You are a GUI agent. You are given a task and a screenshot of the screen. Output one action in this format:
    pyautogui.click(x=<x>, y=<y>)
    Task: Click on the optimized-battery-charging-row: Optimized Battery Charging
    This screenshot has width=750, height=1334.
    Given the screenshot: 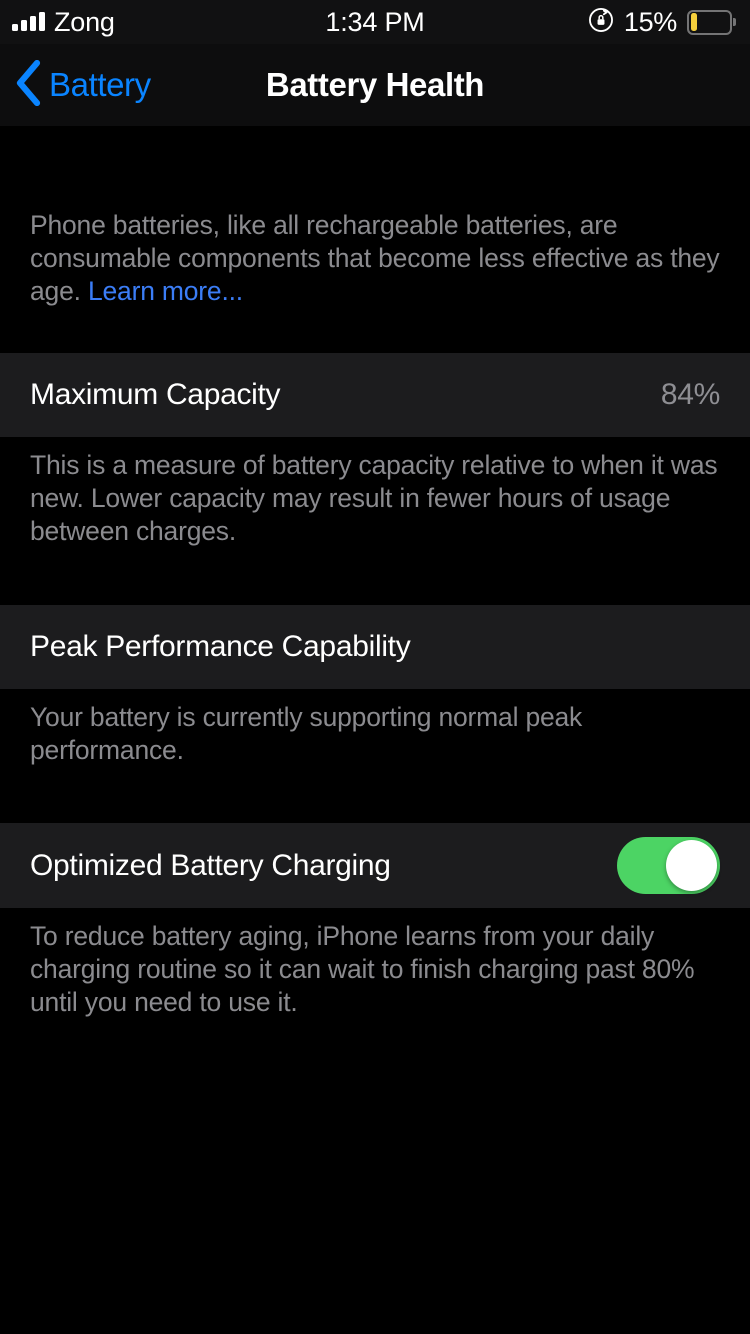 What is the action you would take?
    pyautogui.click(x=375, y=865)
    